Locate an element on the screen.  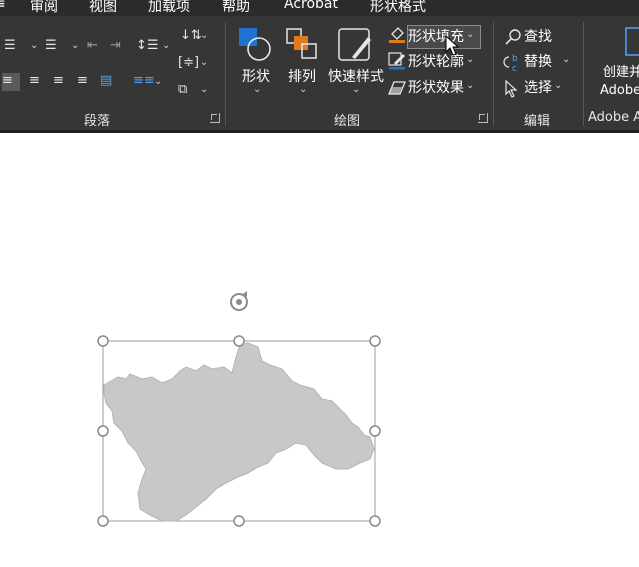
quick-styles-label: 快速样式 is located at coordinates (356, 77).